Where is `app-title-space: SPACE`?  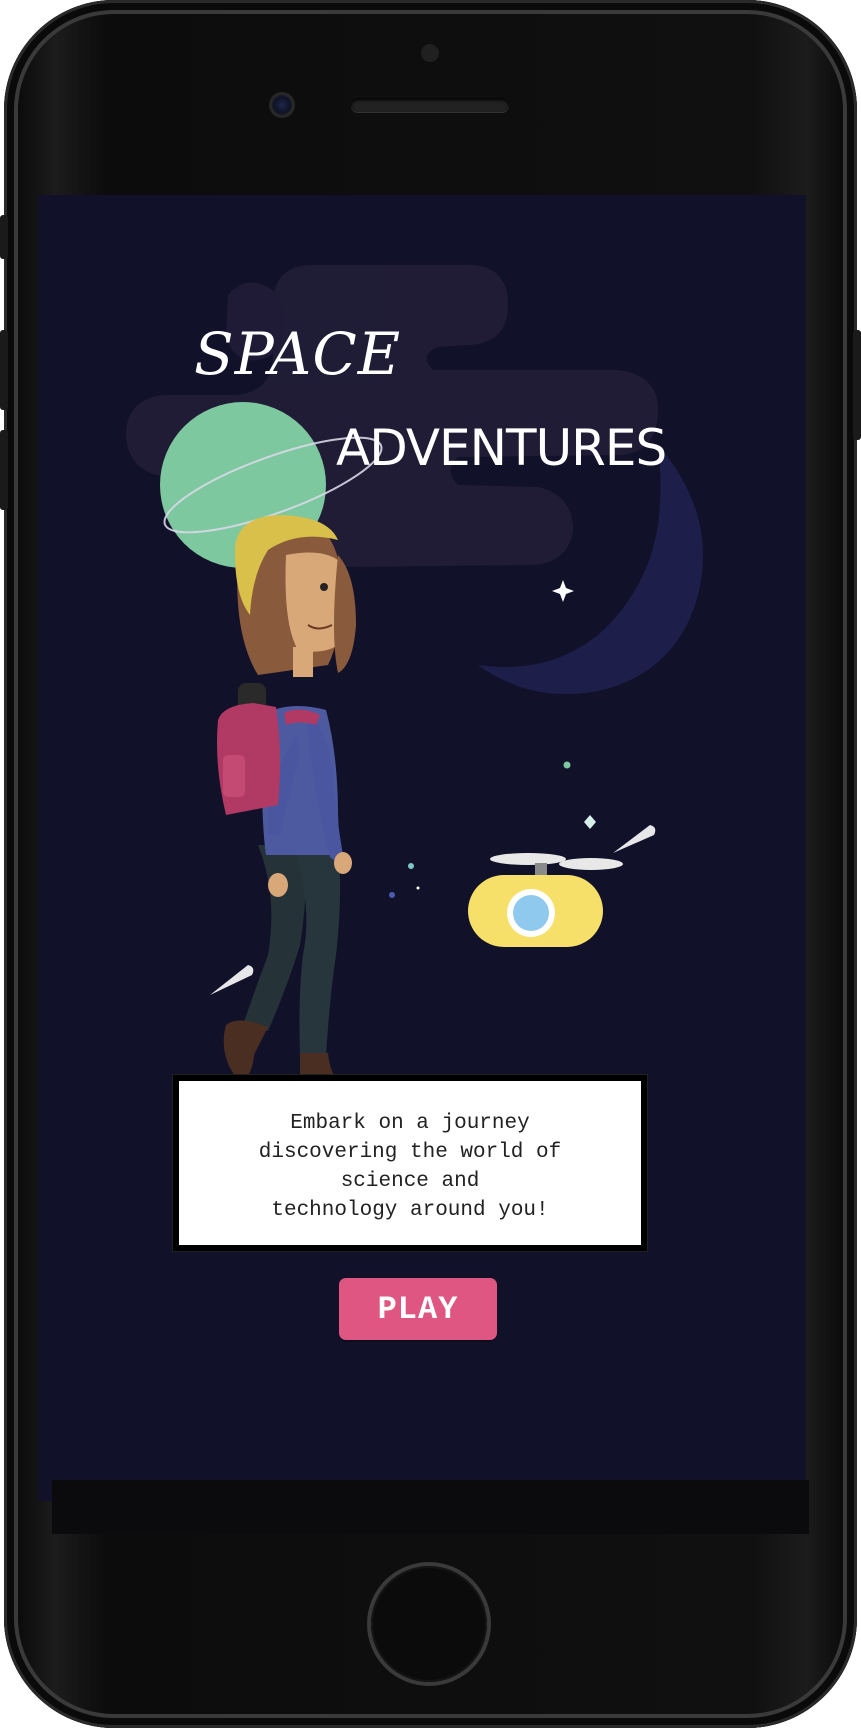
app-title-space: SPACE is located at coordinates (298, 354).